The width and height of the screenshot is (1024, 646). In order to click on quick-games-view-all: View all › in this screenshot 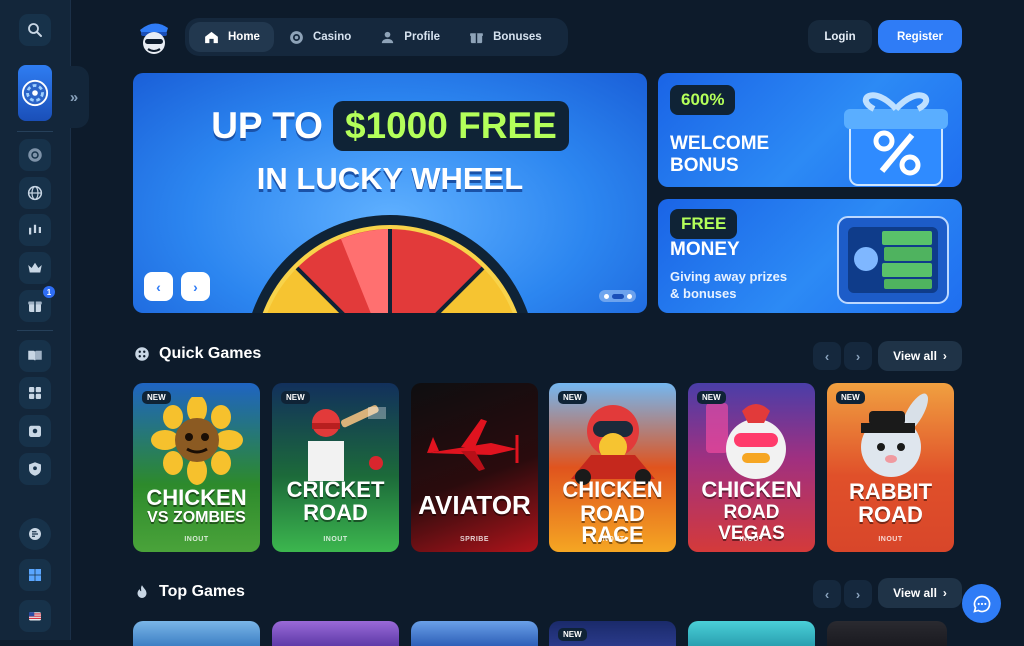, I will do `click(920, 356)`.